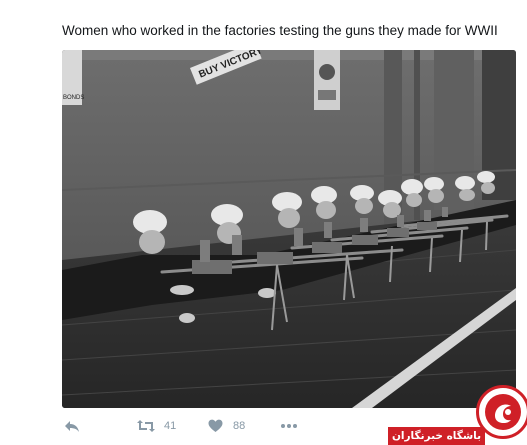  I want to click on poster-left-text: BONDS, so click(73, 98).